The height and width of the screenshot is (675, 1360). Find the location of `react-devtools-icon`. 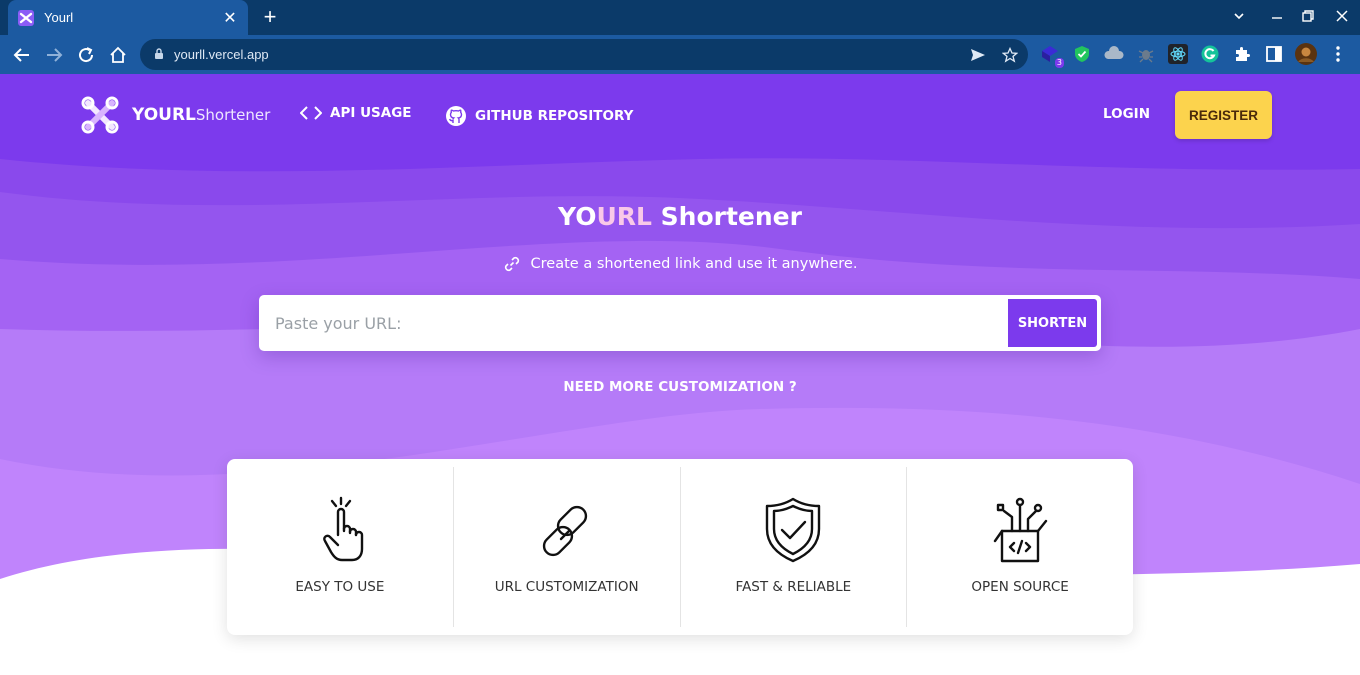

react-devtools-icon is located at coordinates (1178, 54).